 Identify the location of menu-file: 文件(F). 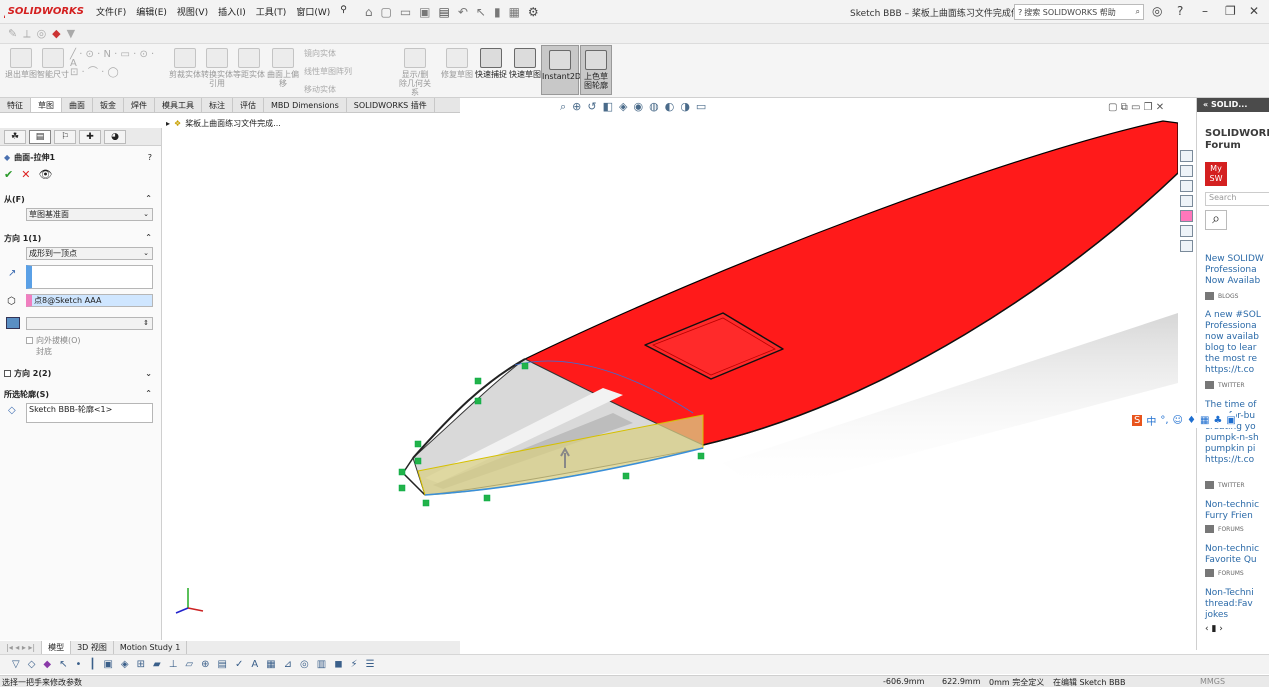
(111, 11).